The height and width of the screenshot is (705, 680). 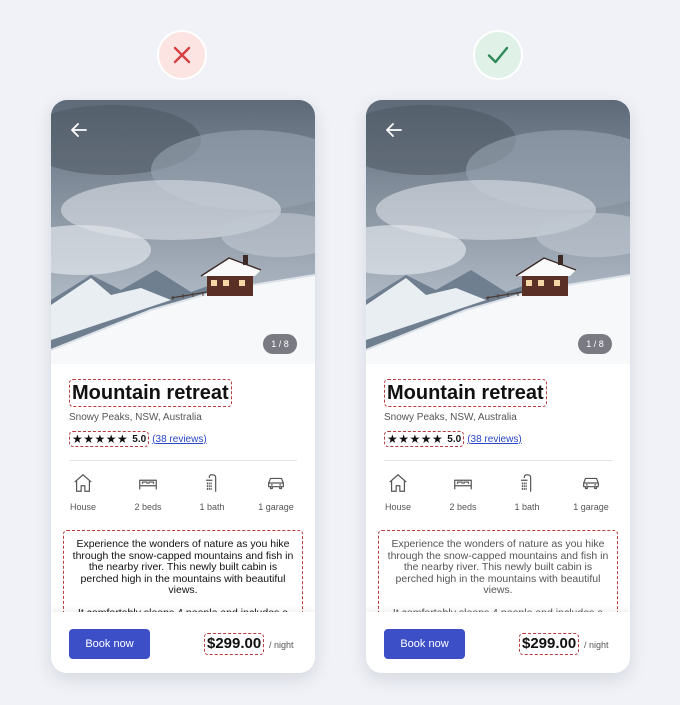 I want to click on check-icon, so click(x=498, y=55).